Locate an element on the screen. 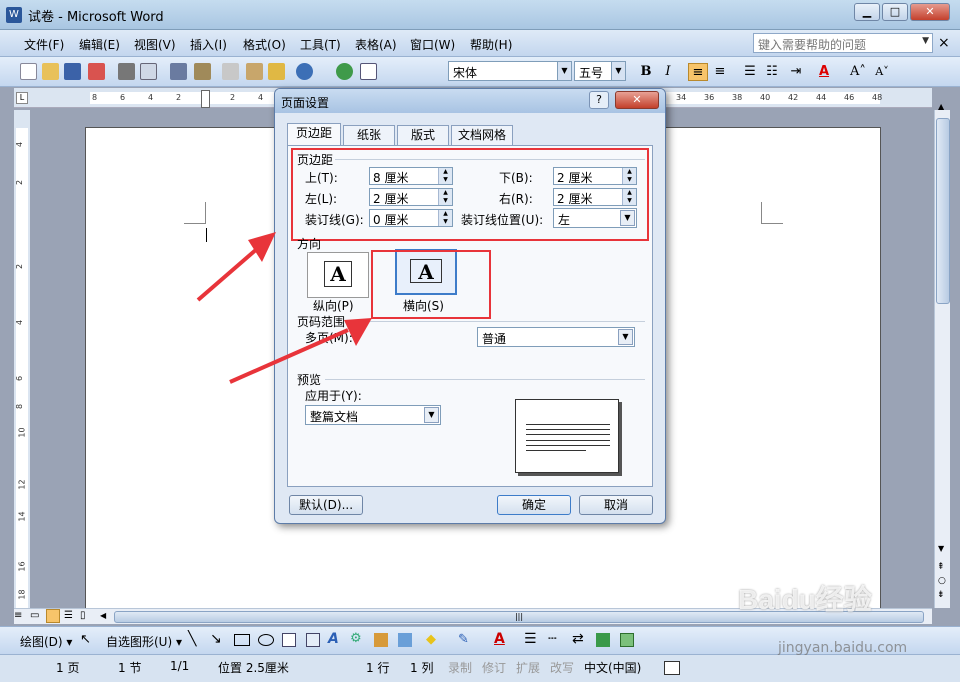 The width and height of the screenshot is (960, 682). arrow-to-margins is located at coordinates (236, 267).